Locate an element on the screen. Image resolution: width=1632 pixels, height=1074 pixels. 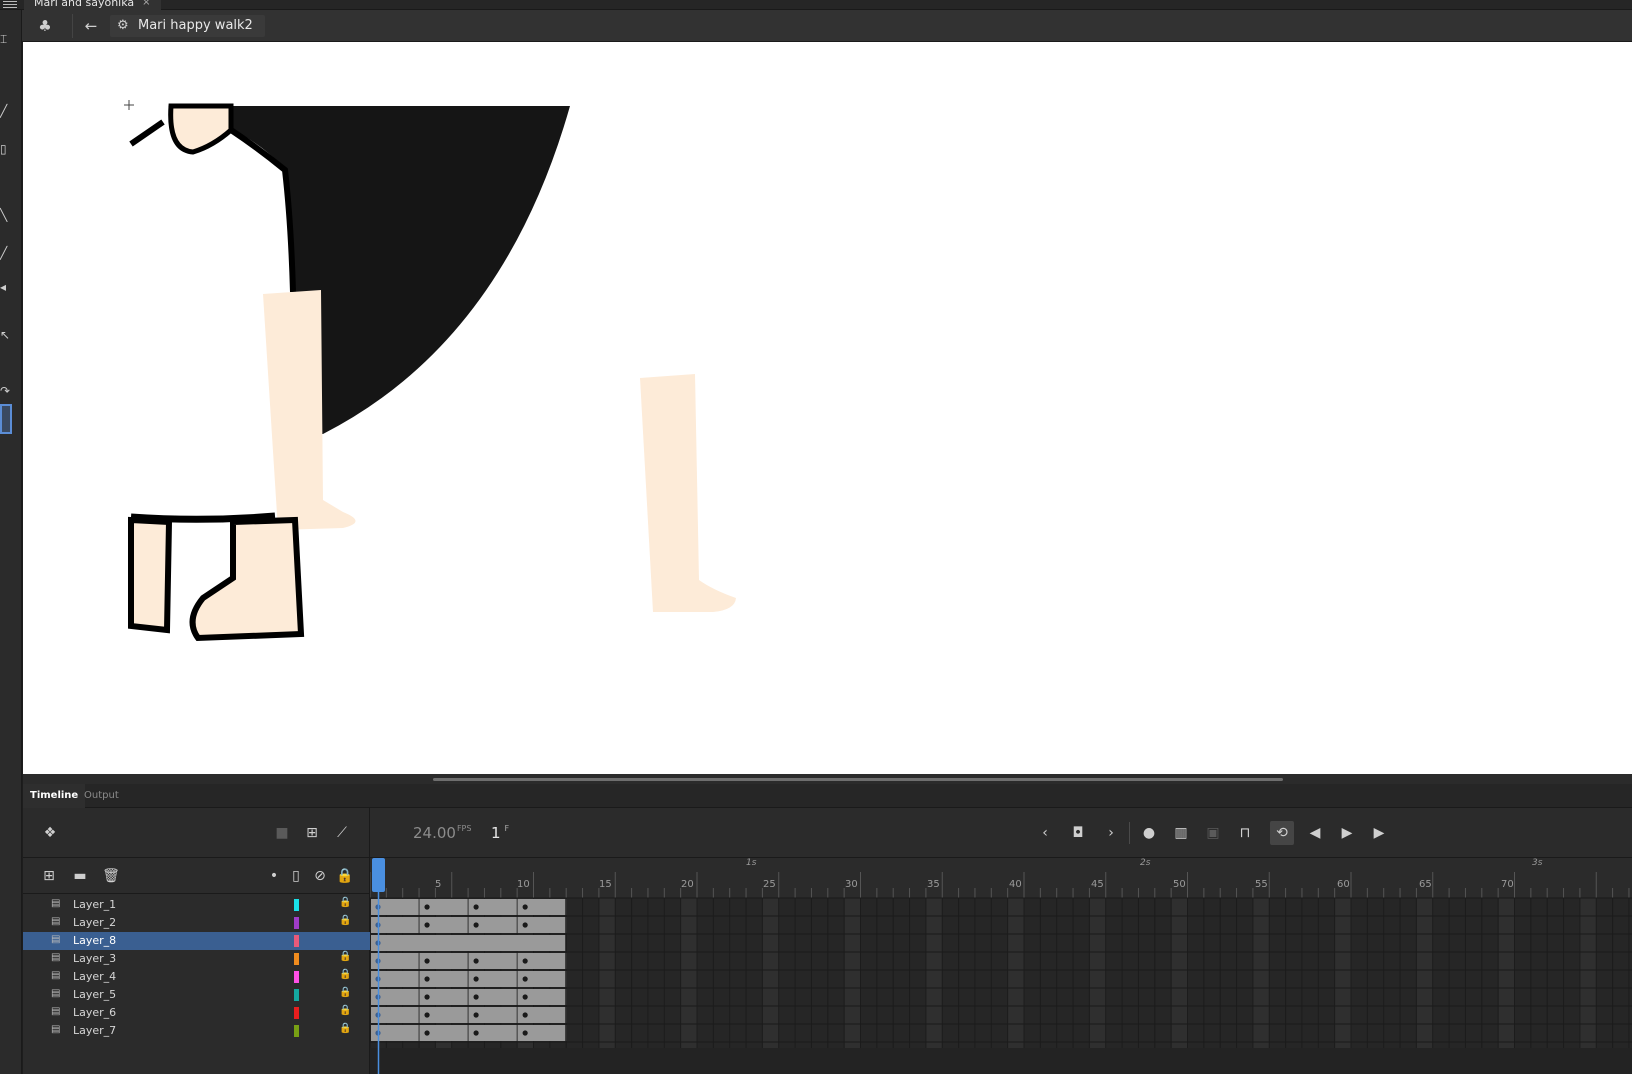
selection-tool-icon: ⌶ is located at coordinates (10, 39).